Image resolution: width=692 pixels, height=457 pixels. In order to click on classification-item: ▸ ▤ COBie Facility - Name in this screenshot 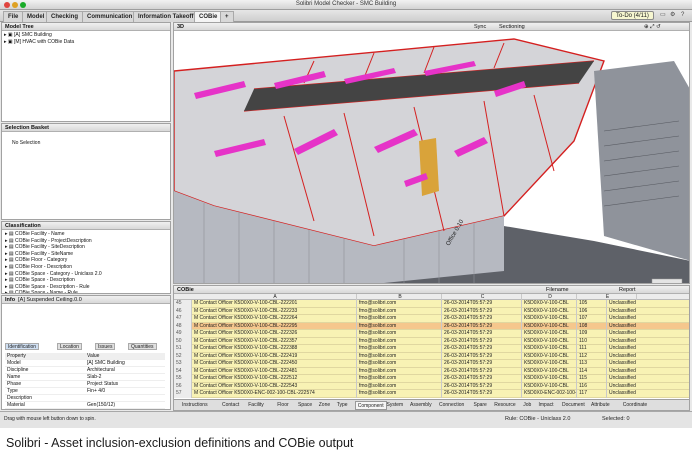, I will do `click(85, 234)`.